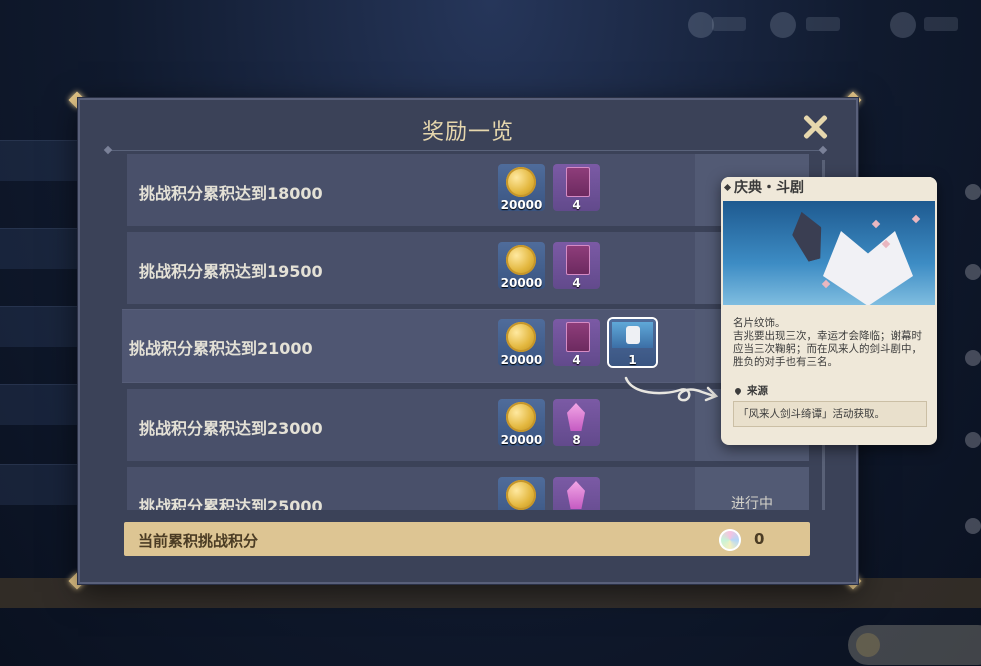  I want to click on score-orb-icon, so click(730, 540).